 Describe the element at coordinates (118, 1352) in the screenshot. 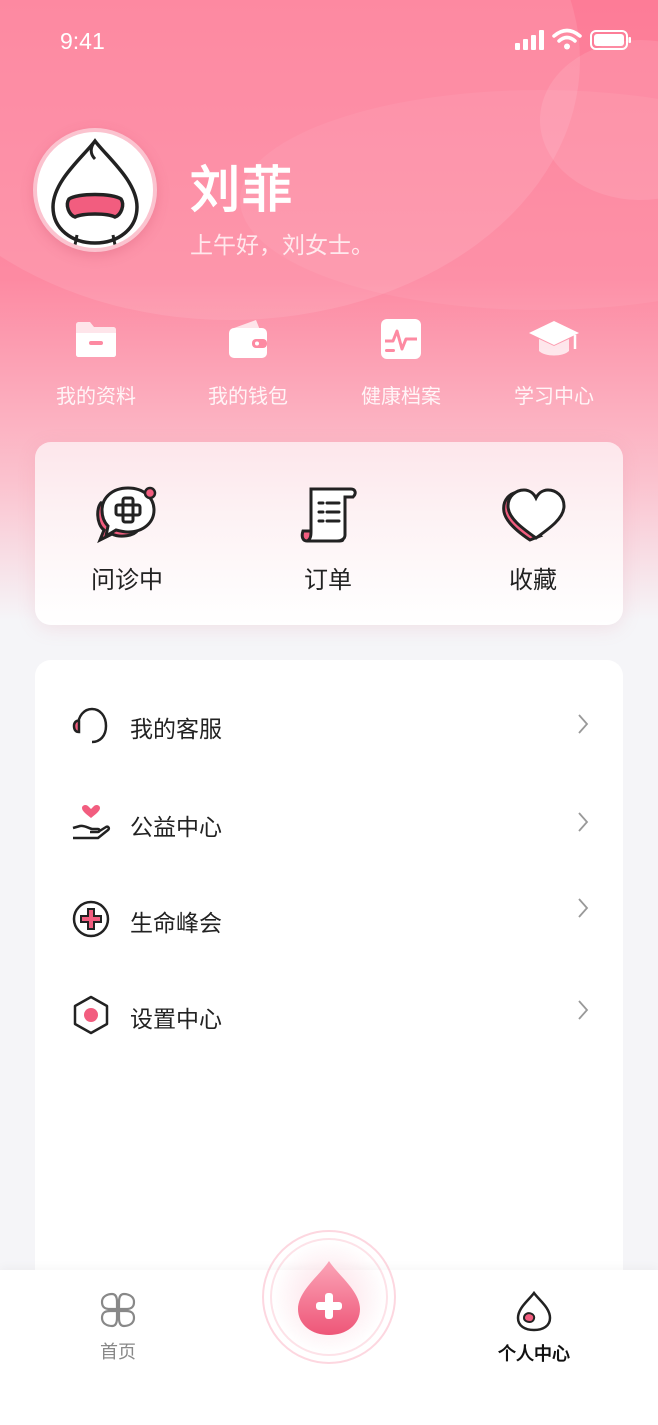

I see `tab-home-label: 首页` at that location.